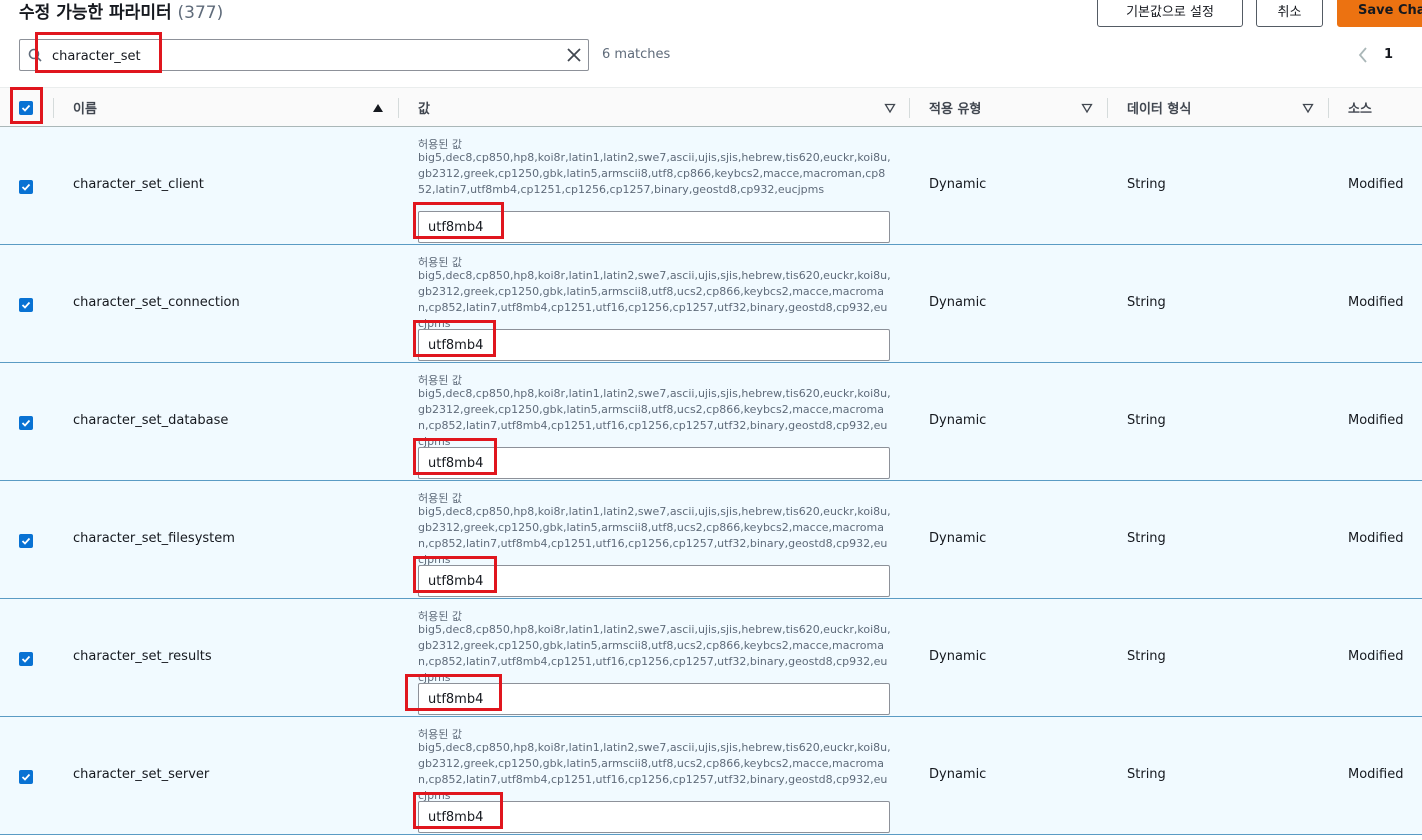 This screenshot has height=840, width=1422. What do you see at coordinates (156, 302) in the screenshot?
I see `parameter-name: character_set_connection` at bounding box center [156, 302].